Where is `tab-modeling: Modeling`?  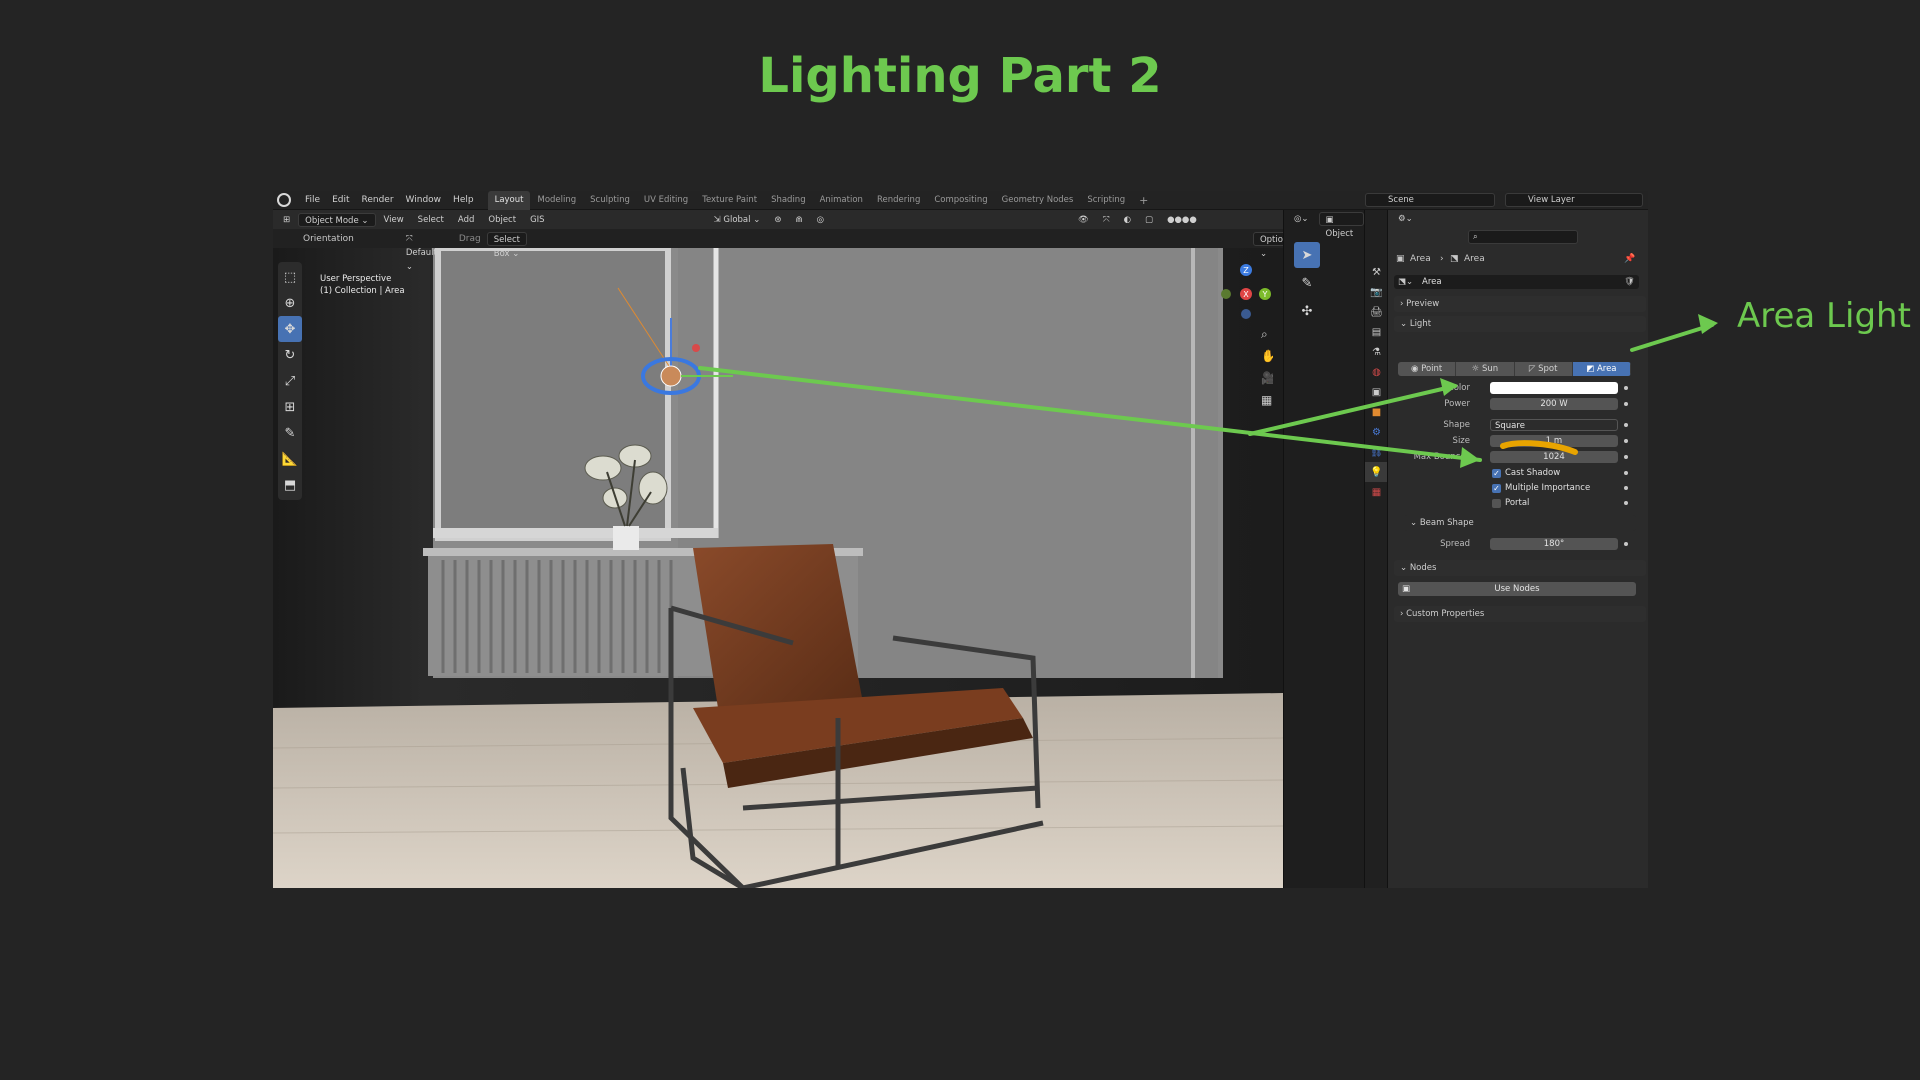
tab-modeling: Modeling is located at coordinates (556, 200).